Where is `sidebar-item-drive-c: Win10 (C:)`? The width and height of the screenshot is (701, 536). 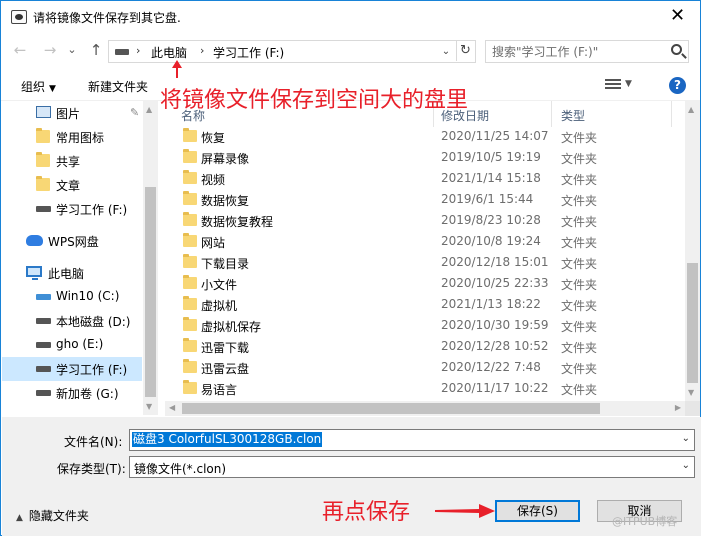
sidebar-item-drive-c: Win10 (C:) is located at coordinates (72, 297).